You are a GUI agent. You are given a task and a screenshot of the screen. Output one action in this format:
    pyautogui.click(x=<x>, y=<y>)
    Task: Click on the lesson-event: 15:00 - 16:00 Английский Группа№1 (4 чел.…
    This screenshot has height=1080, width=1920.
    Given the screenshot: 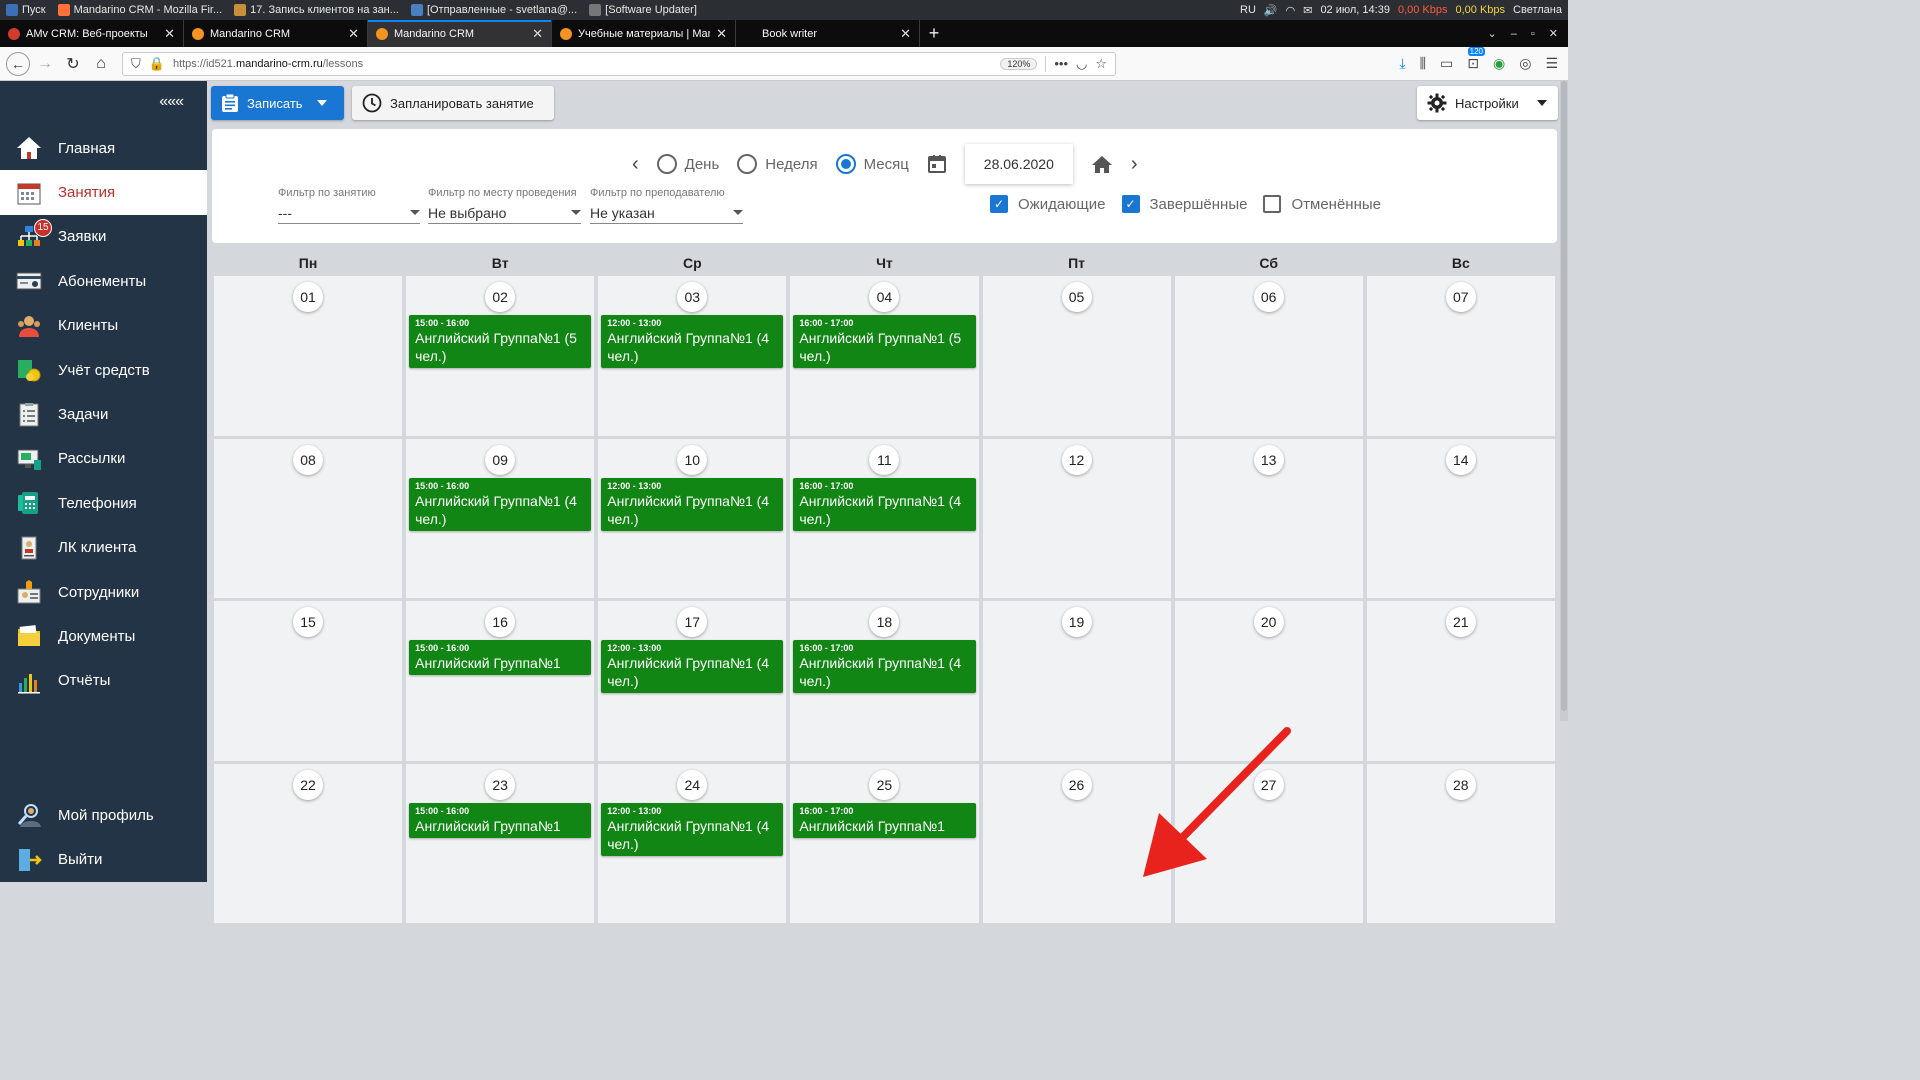 What is the action you would take?
    pyautogui.click(x=500, y=504)
    